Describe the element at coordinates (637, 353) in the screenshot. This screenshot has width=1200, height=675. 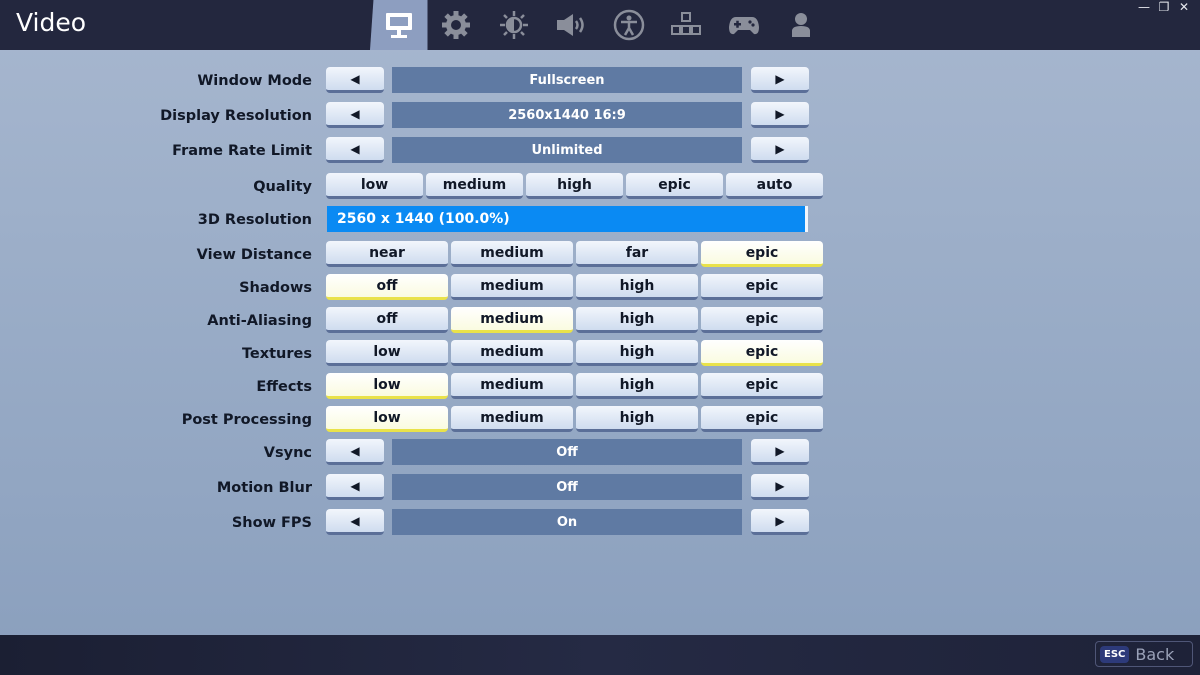
I see `textures-option: high` at that location.